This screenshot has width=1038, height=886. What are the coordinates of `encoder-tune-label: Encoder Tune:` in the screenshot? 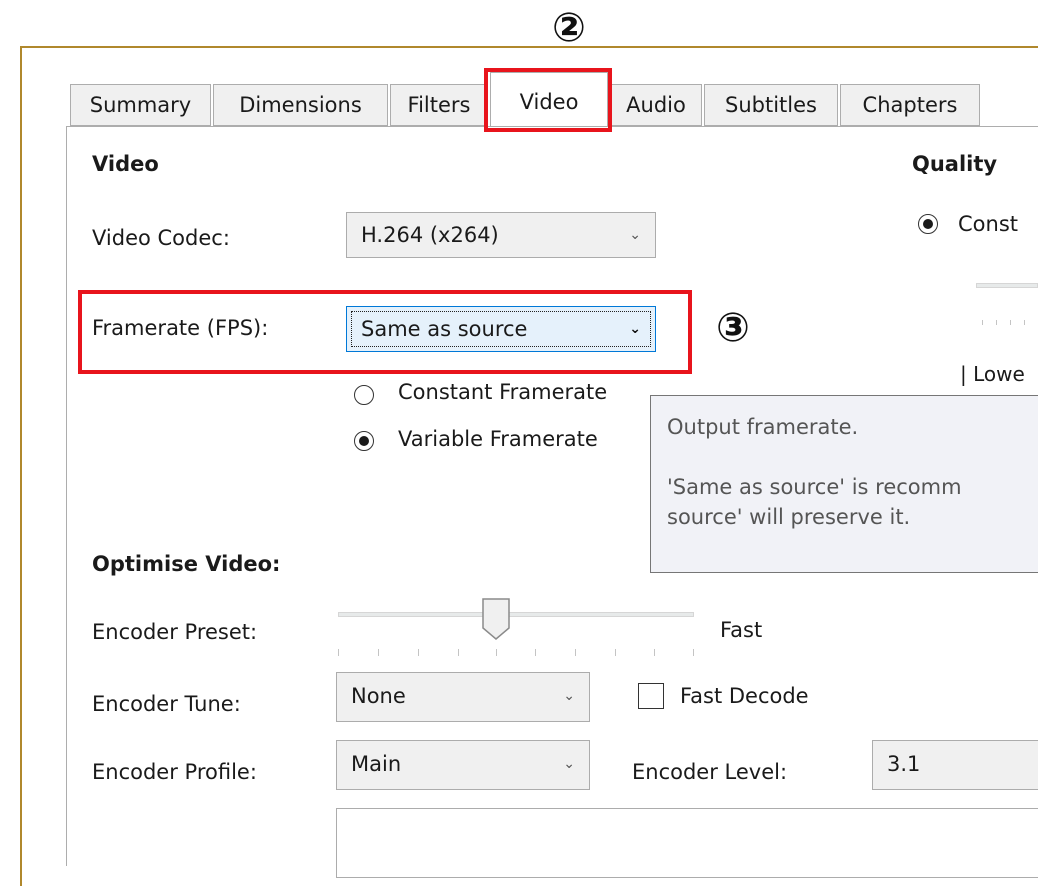 It's located at (166, 704).